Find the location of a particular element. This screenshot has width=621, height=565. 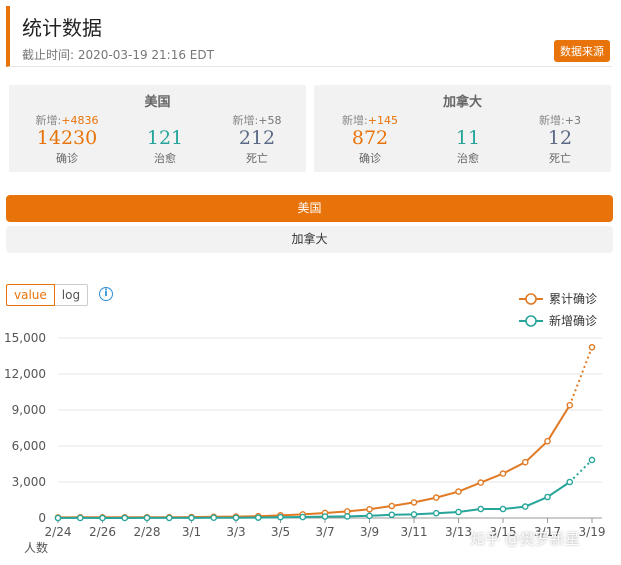

deaths-count: 12 is located at coordinates (560, 138).